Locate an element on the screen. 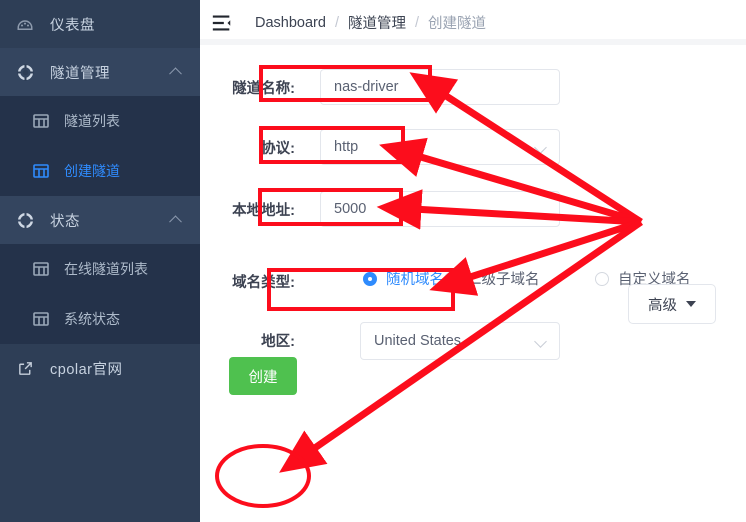 The image size is (746, 522). breadcrumb-item-tunnel-management: 隧道管理 is located at coordinates (377, 22).